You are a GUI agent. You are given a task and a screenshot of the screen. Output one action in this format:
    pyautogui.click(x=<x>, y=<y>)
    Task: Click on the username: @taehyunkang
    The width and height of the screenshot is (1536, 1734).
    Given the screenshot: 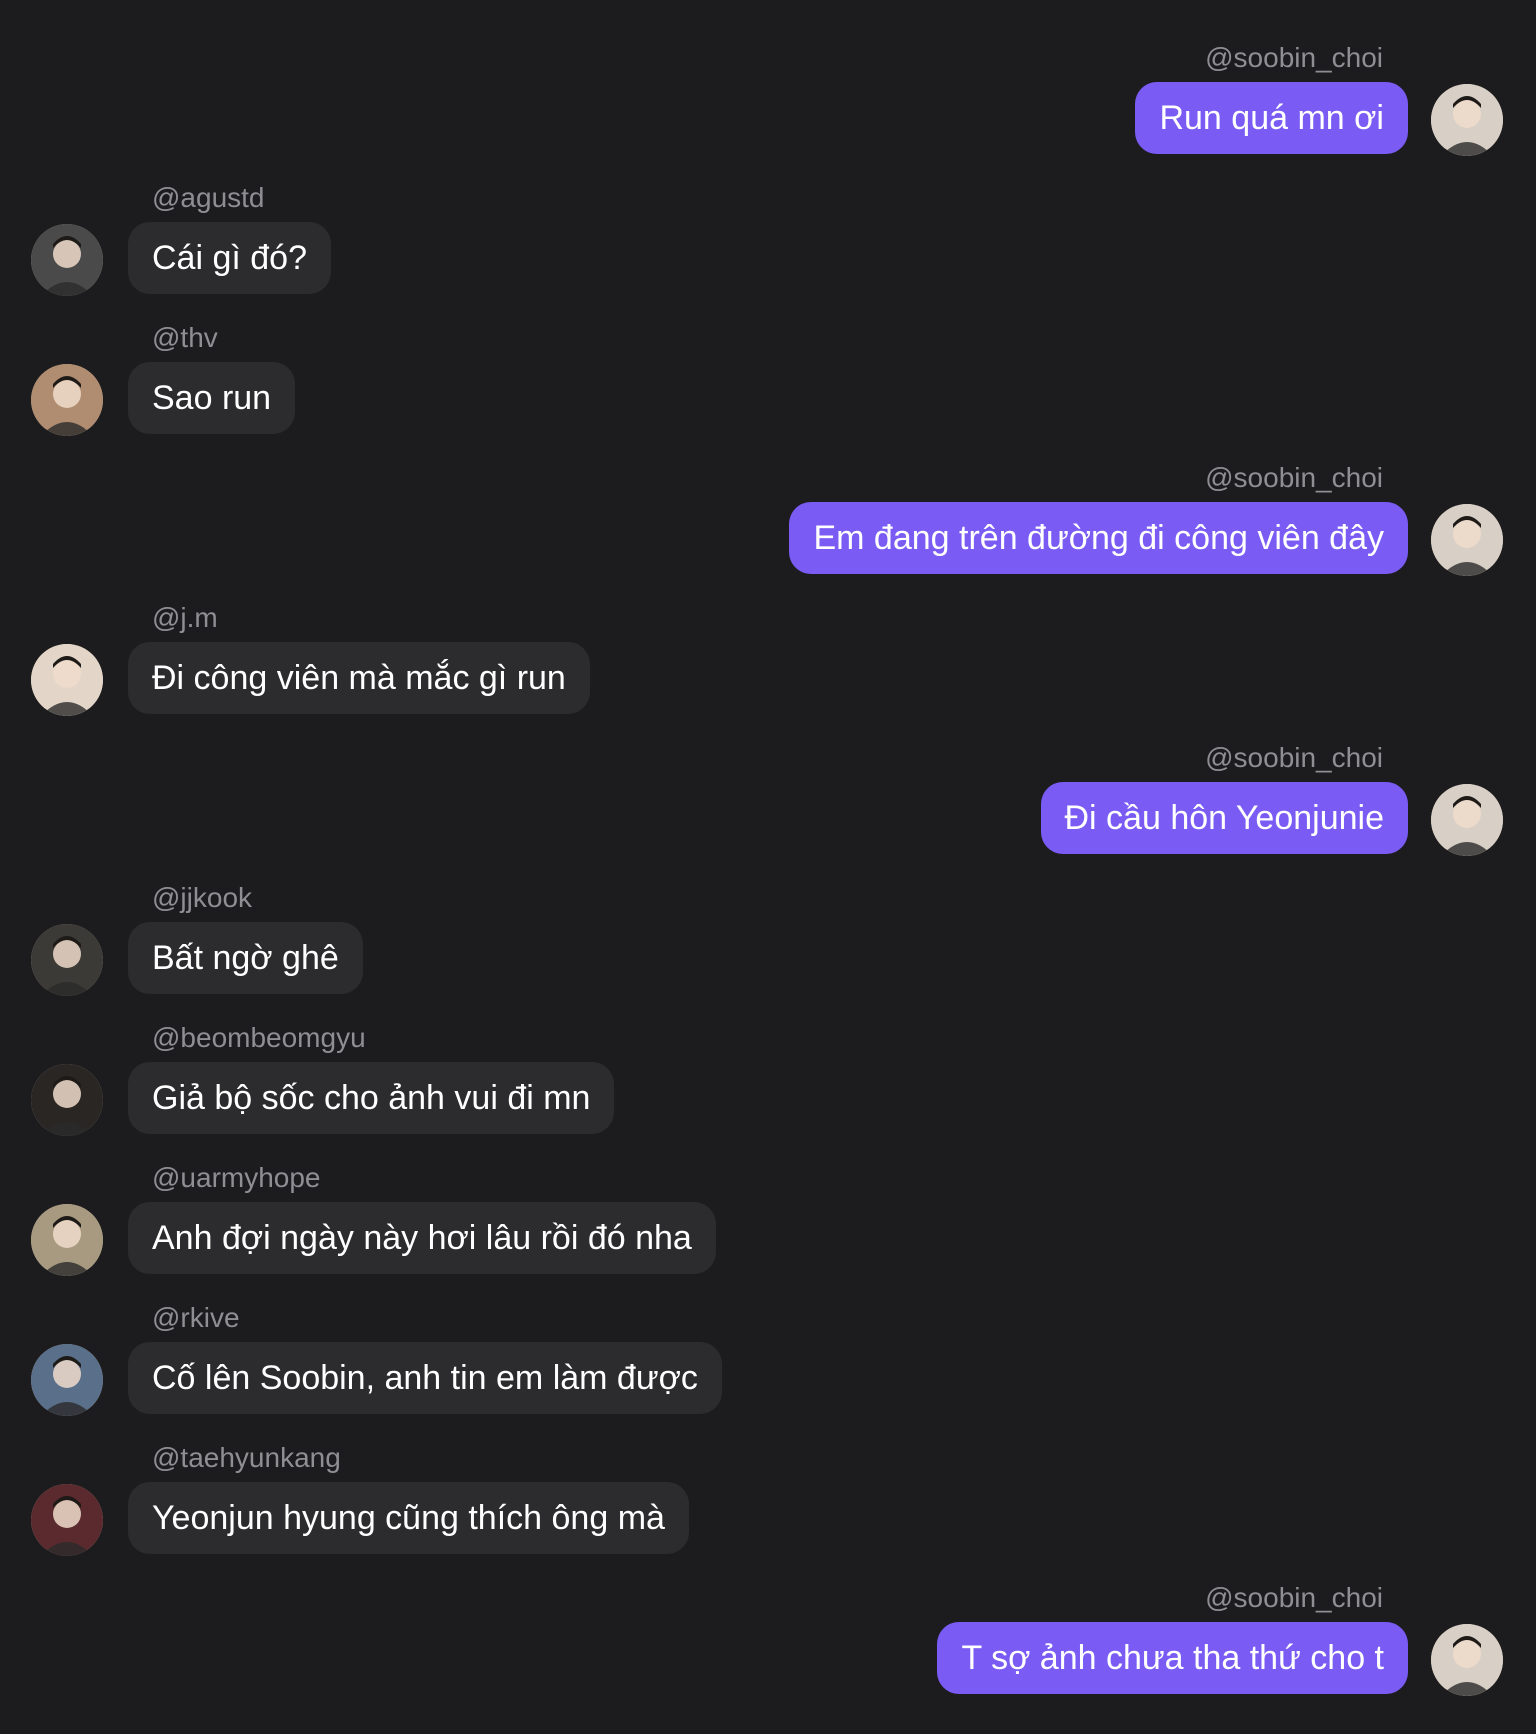 What is the action you would take?
    pyautogui.click(x=246, y=1458)
    